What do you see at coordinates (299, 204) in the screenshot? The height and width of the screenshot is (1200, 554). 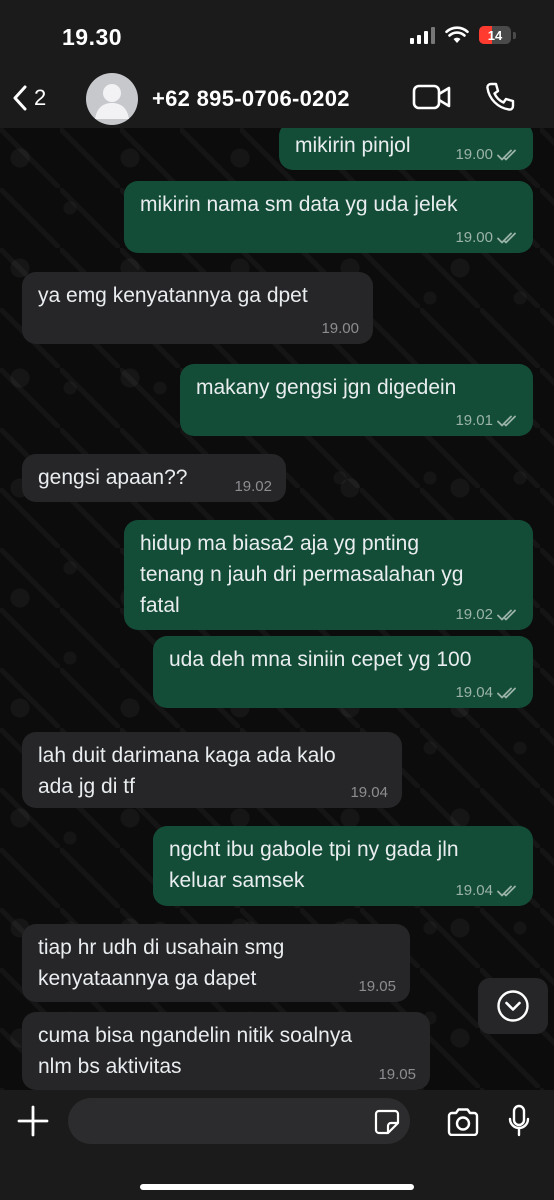 I see `message-text: mikirin nama sm data yg uda jelek` at bounding box center [299, 204].